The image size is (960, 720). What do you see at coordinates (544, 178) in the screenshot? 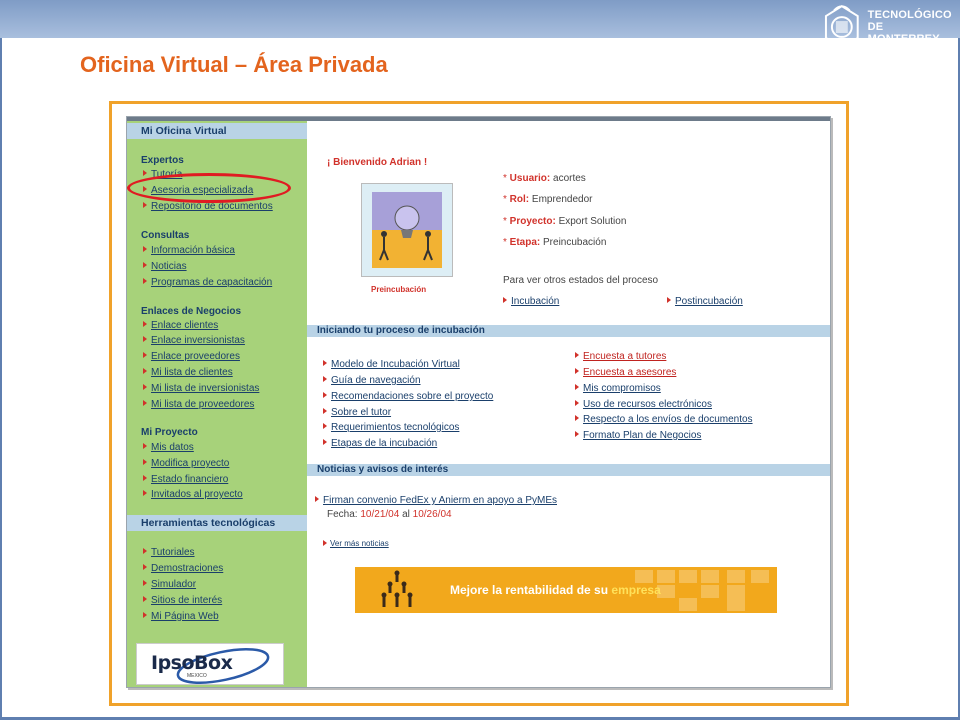
I see `info-usuario: * Usuario: acortes` at bounding box center [544, 178].